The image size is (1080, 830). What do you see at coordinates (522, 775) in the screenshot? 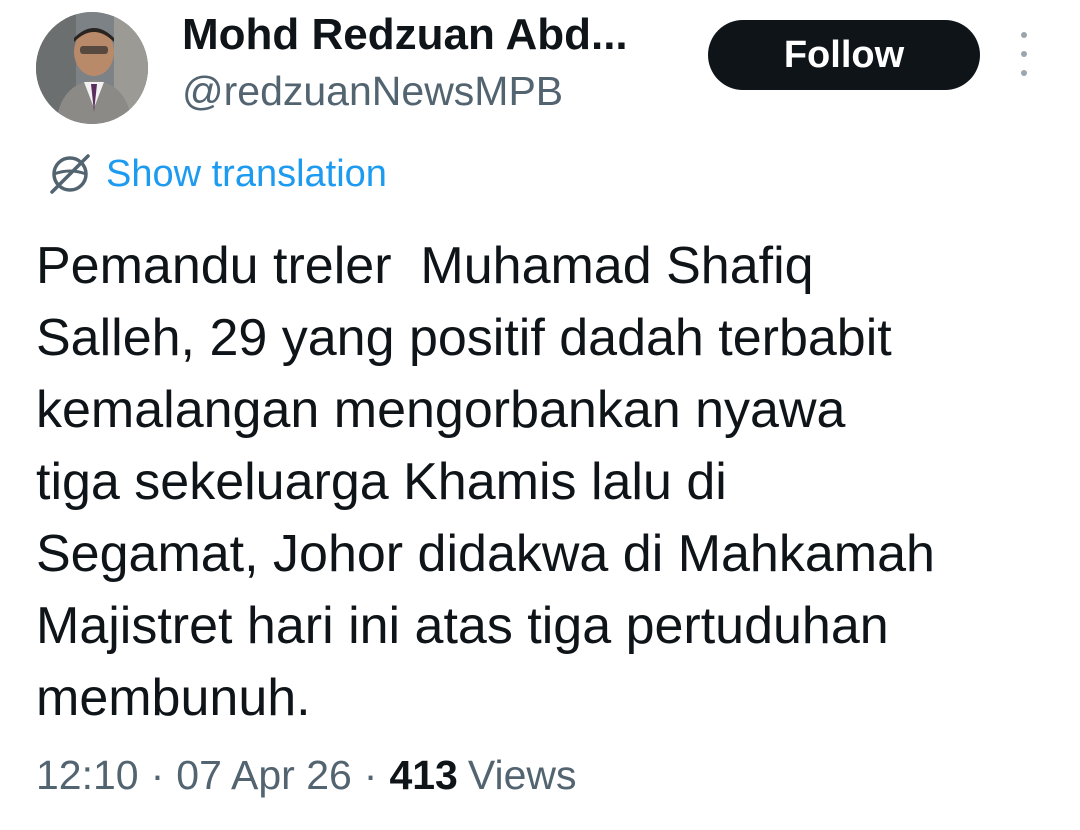
I see `views-label: Views` at bounding box center [522, 775].